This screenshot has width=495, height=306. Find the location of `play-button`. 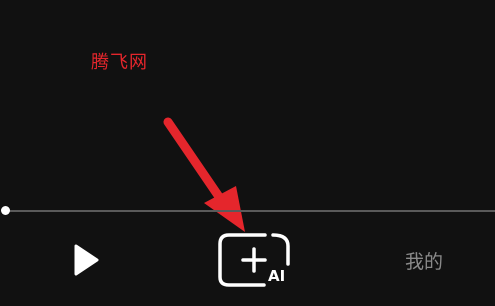

play-button is located at coordinates (86, 260).